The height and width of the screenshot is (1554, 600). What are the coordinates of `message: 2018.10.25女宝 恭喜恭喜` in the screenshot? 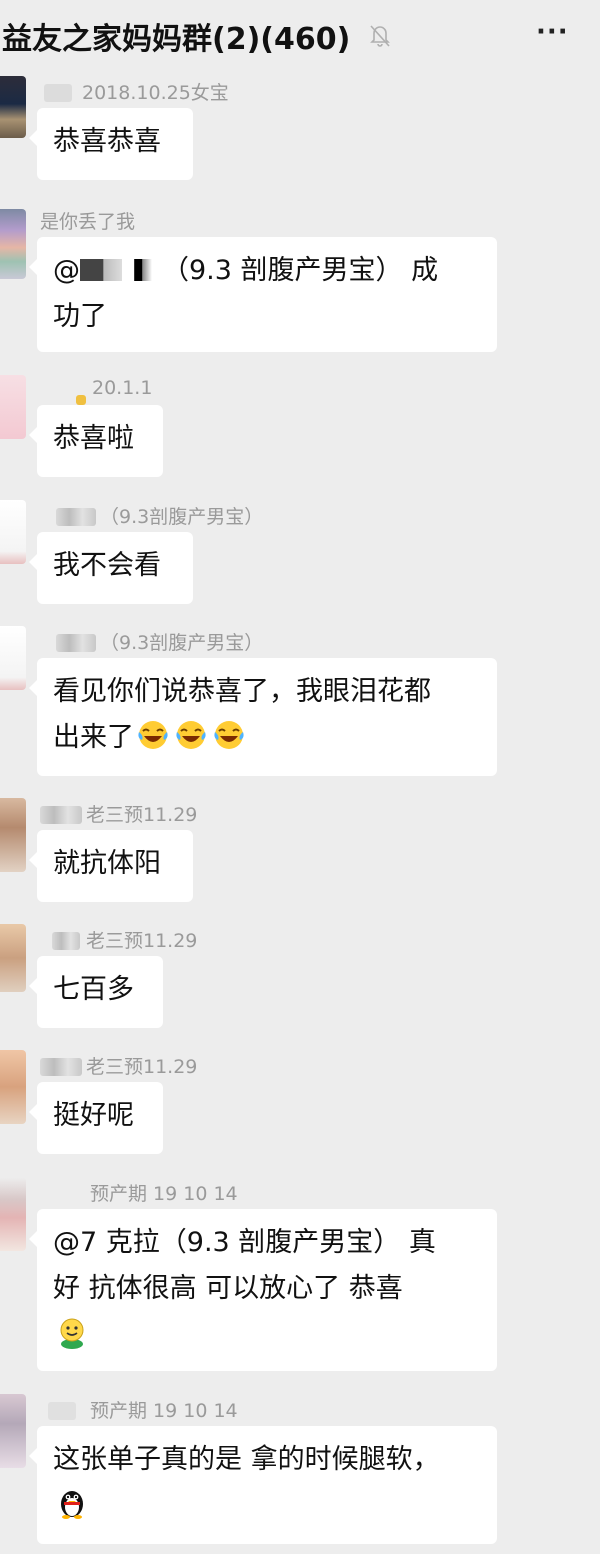 It's located at (300, 131).